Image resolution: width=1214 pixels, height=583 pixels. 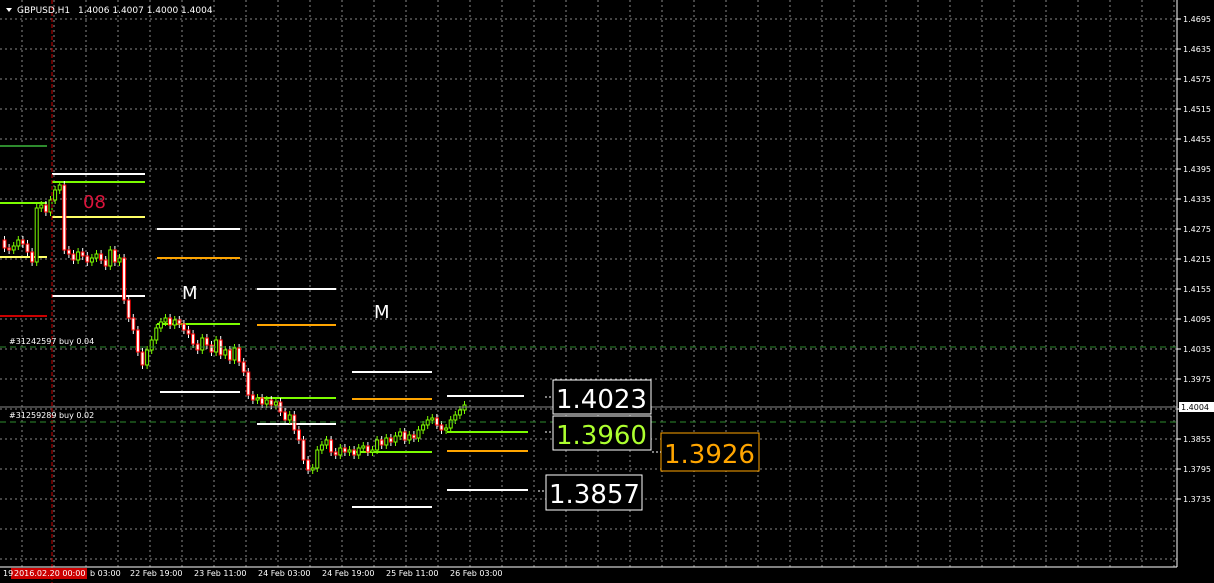 What do you see at coordinates (94, 202) in the screenshot?
I see `period-label: 08` at bounding box center [94, 202].